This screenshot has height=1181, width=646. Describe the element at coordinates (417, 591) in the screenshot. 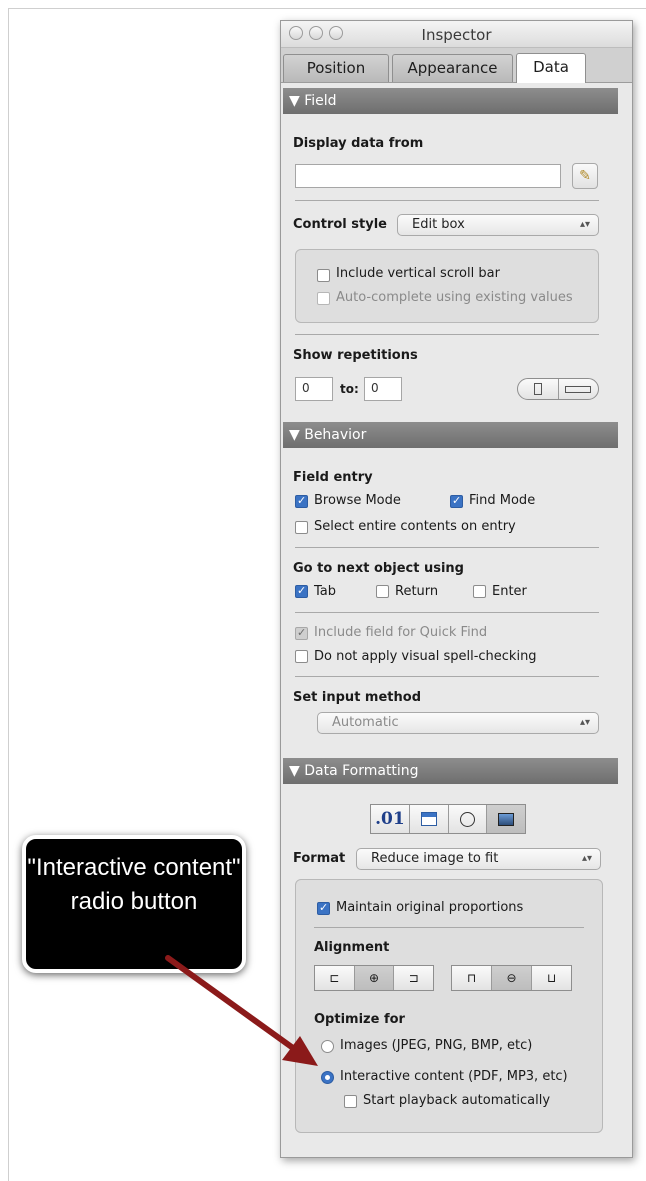

I see `return-label: Return` at that location.